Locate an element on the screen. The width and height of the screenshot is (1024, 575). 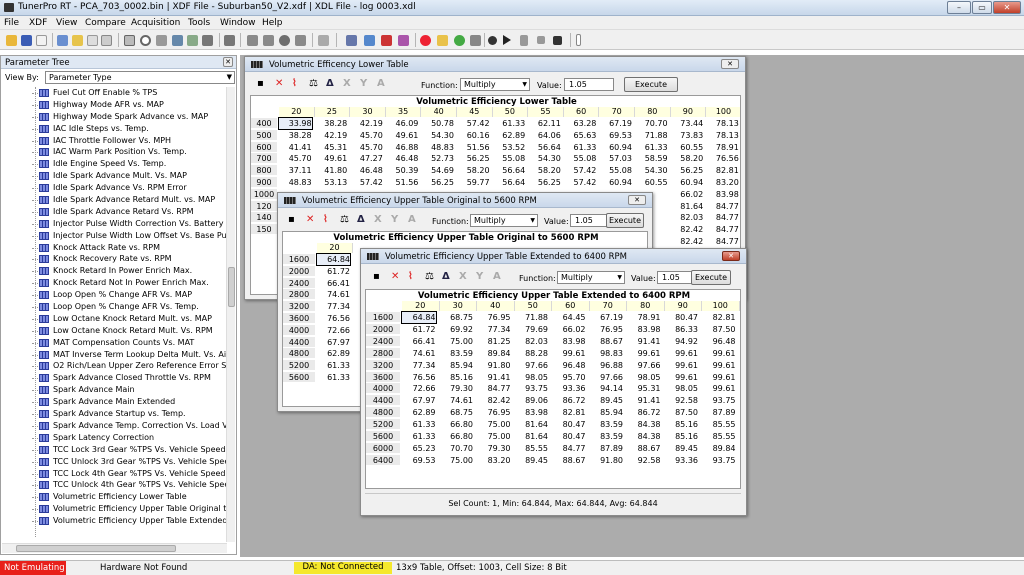
table-cell: 94.14 is located at coordinates (606, 388).